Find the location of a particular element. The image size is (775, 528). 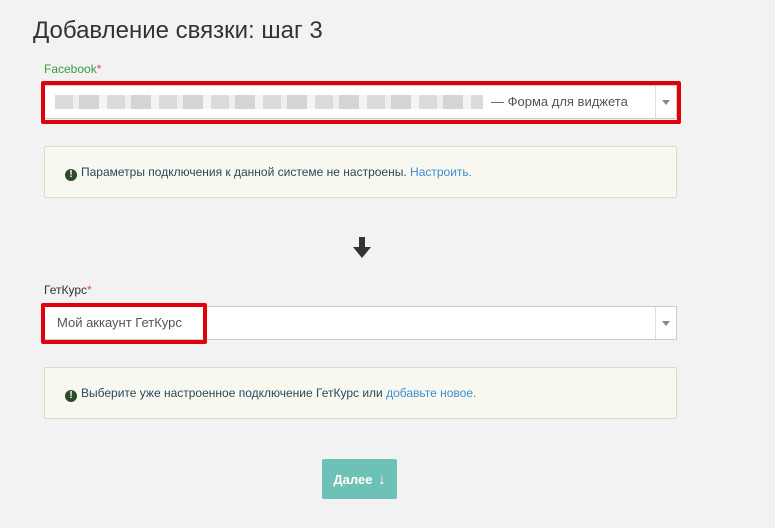

add-new-connection-link: добавьте новое. is located at coordinates (431, 393).